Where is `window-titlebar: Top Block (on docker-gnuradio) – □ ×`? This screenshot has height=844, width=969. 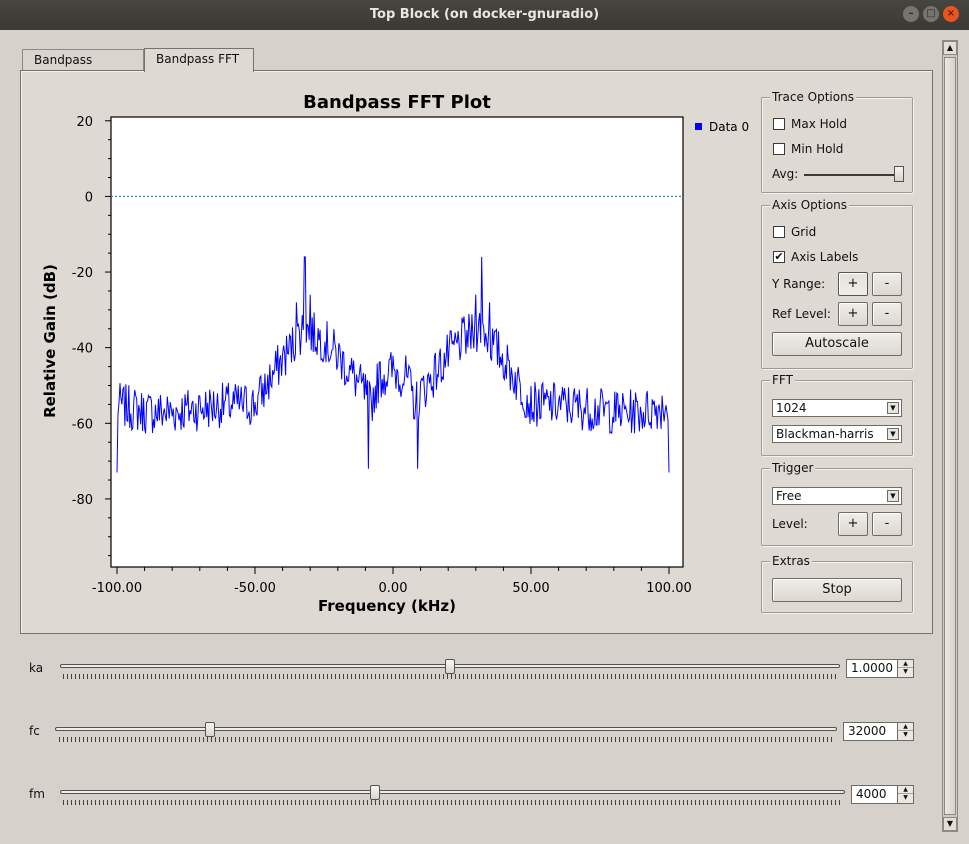 window-titlebar: Top Block (on docker-gnuradio) – □ × is located at coordinates (484, 15).